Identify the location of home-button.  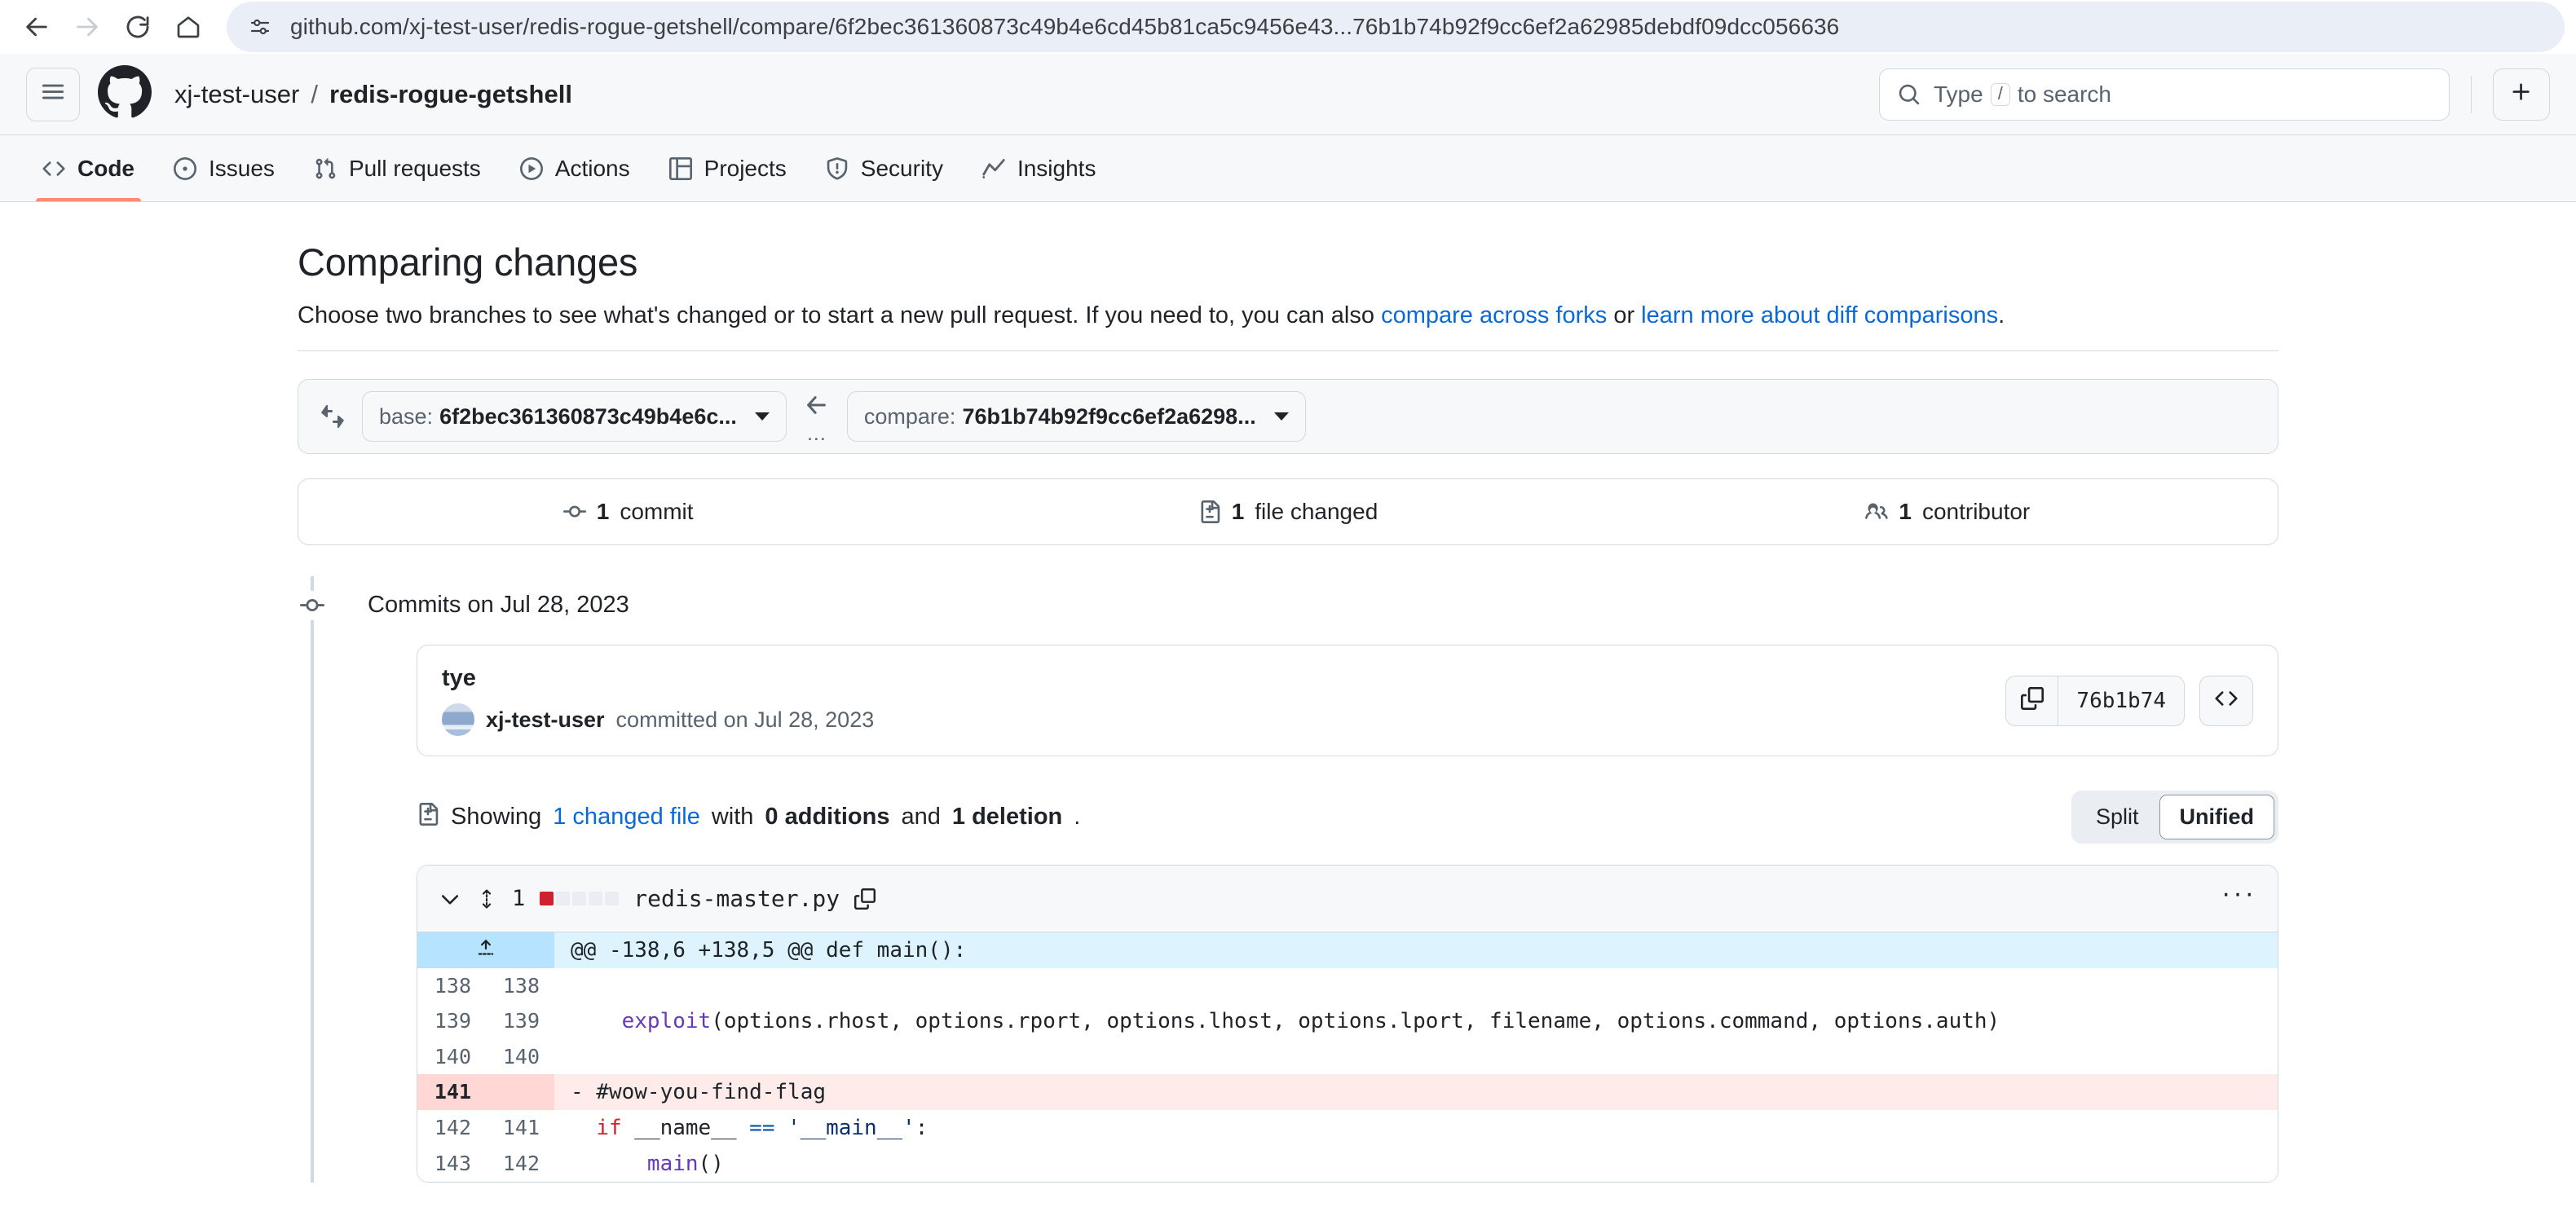
(188, 27).